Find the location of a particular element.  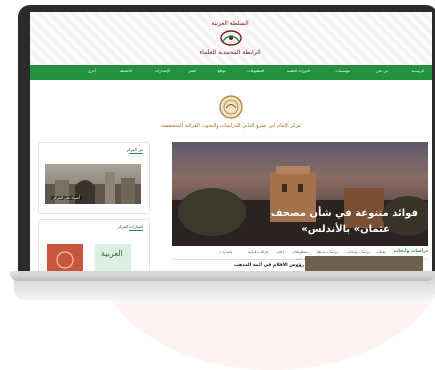

tab-releases: إصدارات is located at coordinates (225, 252).